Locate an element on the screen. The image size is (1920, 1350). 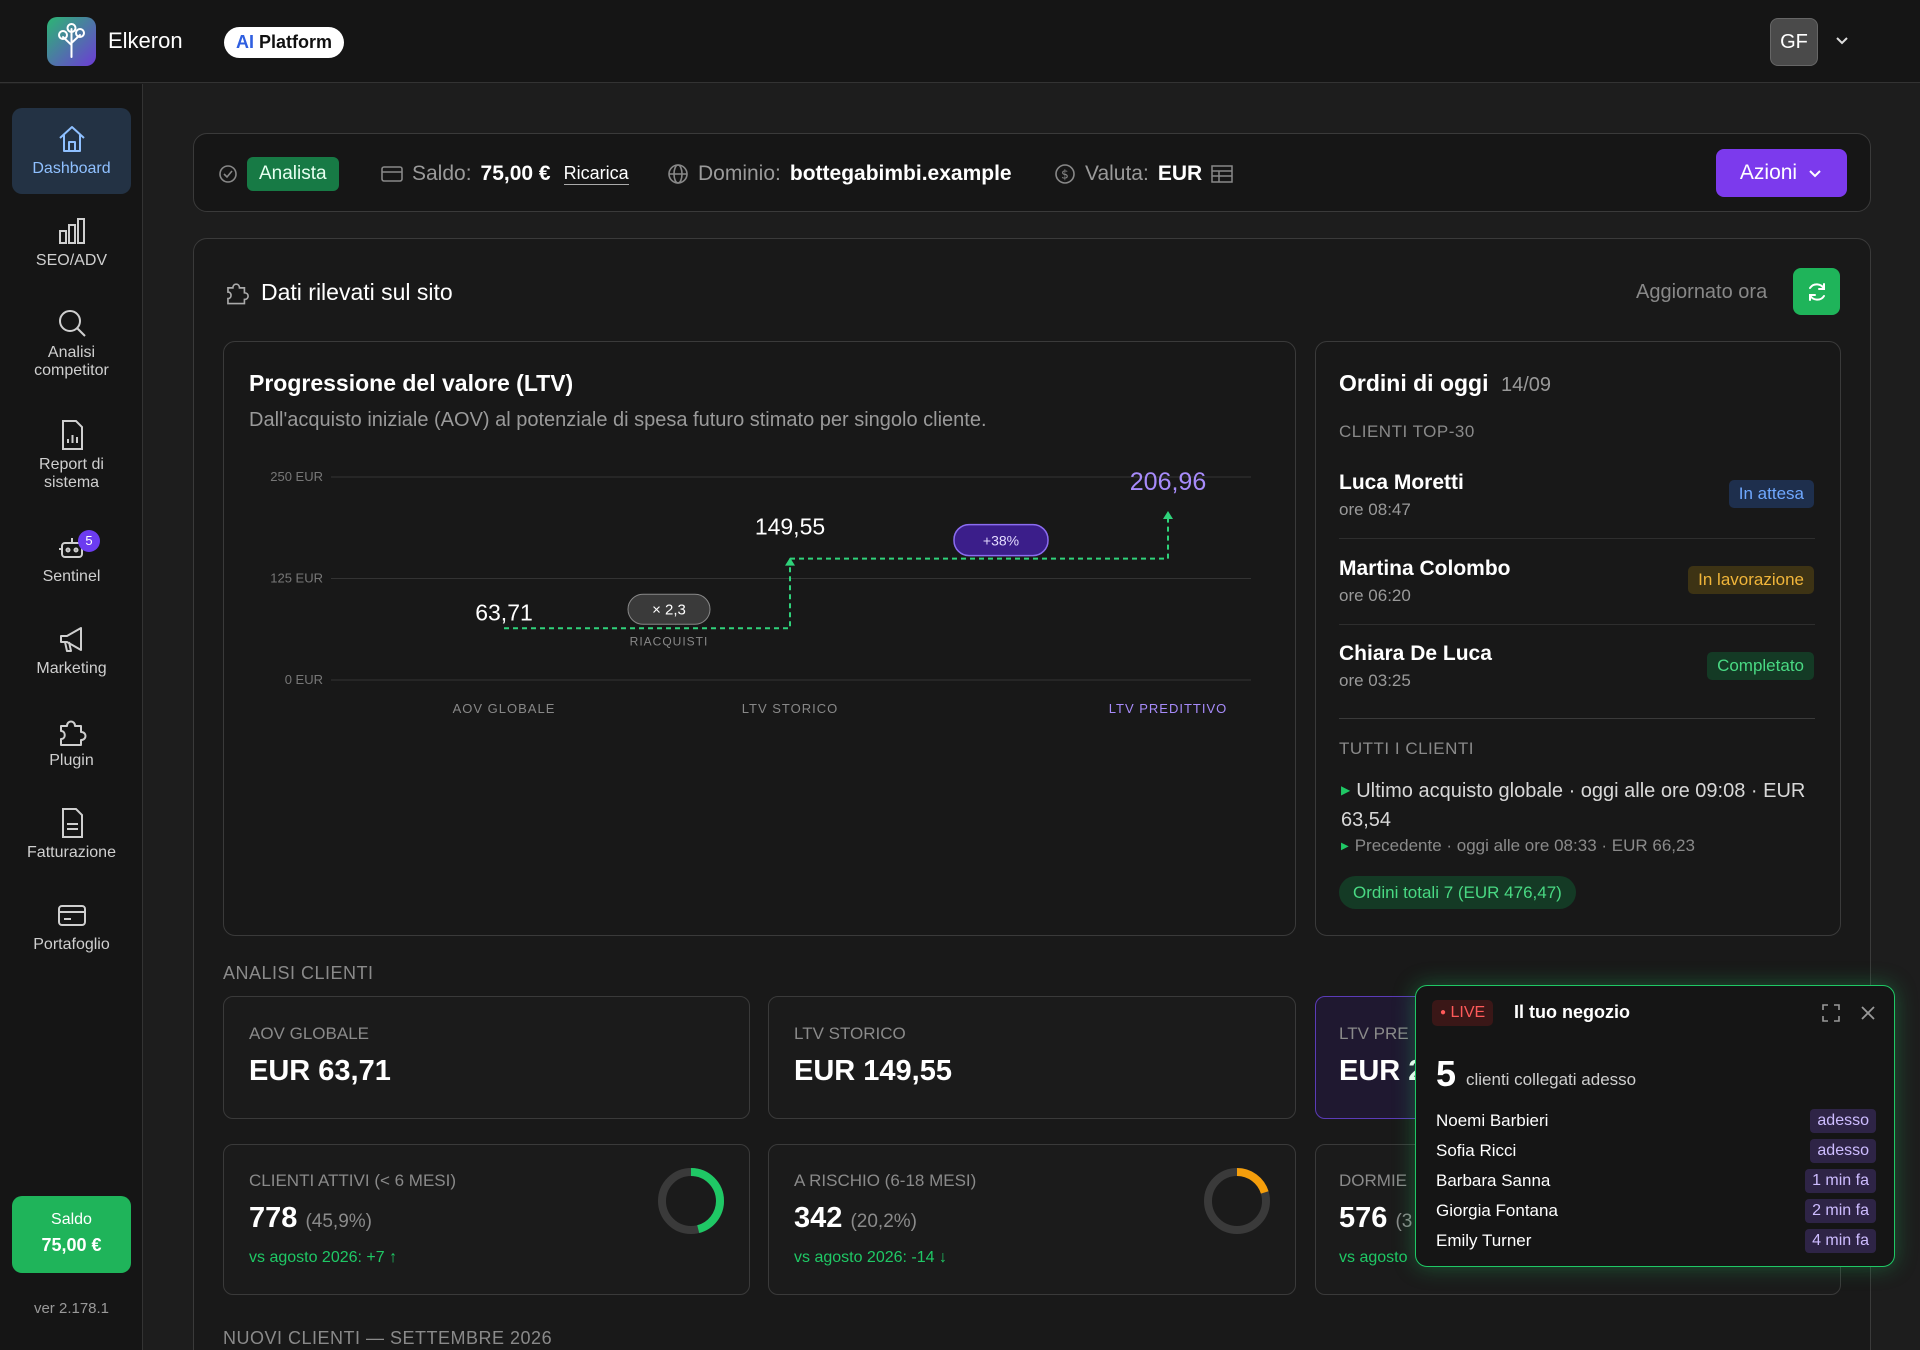
progress-ring is located at coordinates (691, 1201).